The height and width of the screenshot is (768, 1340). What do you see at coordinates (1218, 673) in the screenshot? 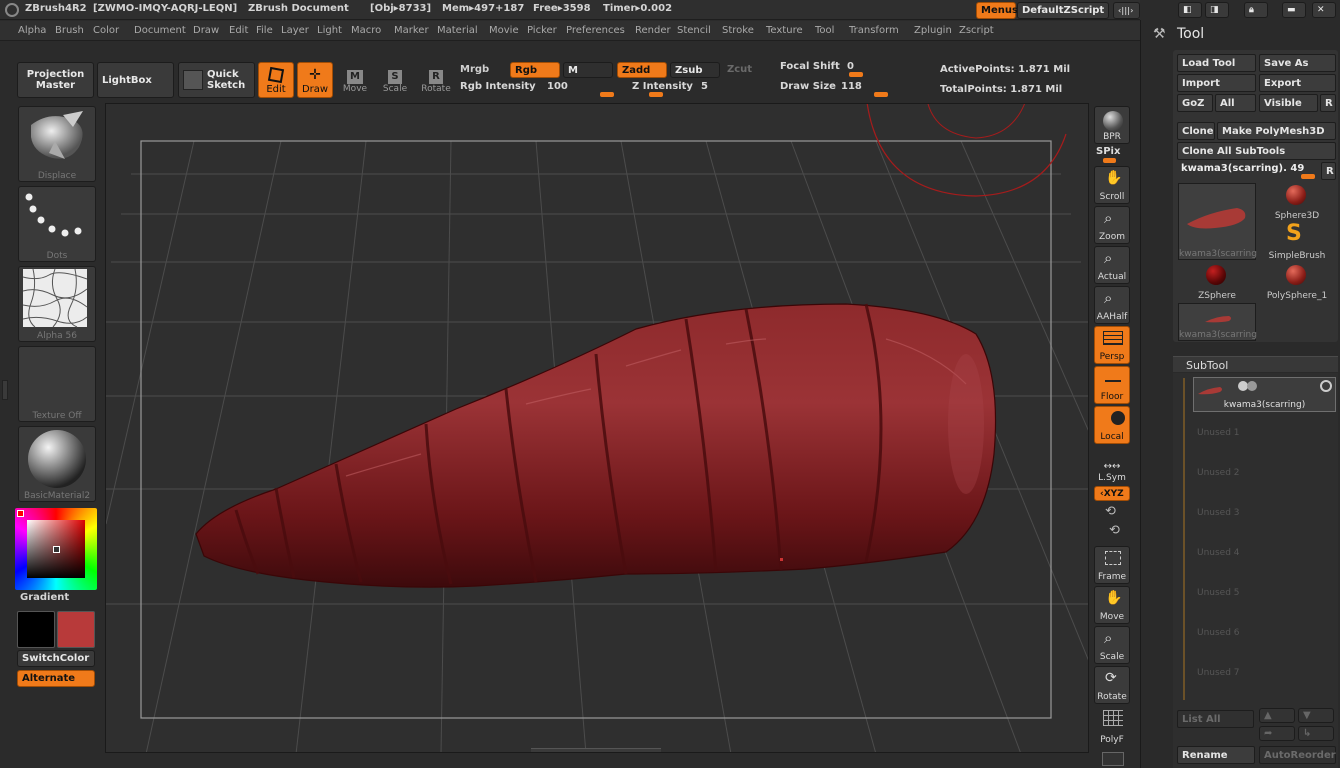
I see `subtool-slot-unused: Unused 7` at bounding box center [1218, 673].